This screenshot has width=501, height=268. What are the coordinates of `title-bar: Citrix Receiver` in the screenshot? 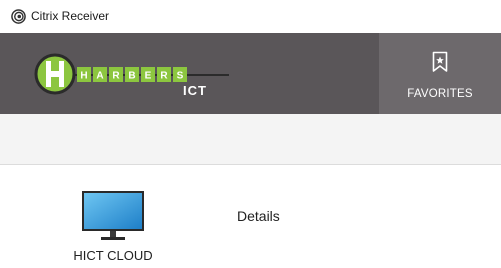 It's located at (250, 16).